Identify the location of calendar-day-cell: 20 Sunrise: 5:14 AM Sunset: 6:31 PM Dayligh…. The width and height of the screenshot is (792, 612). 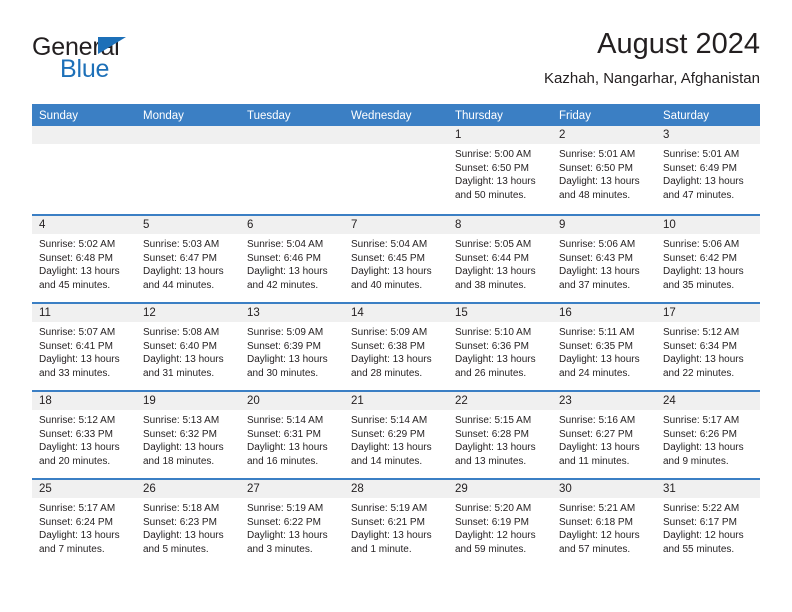
(292, 435).